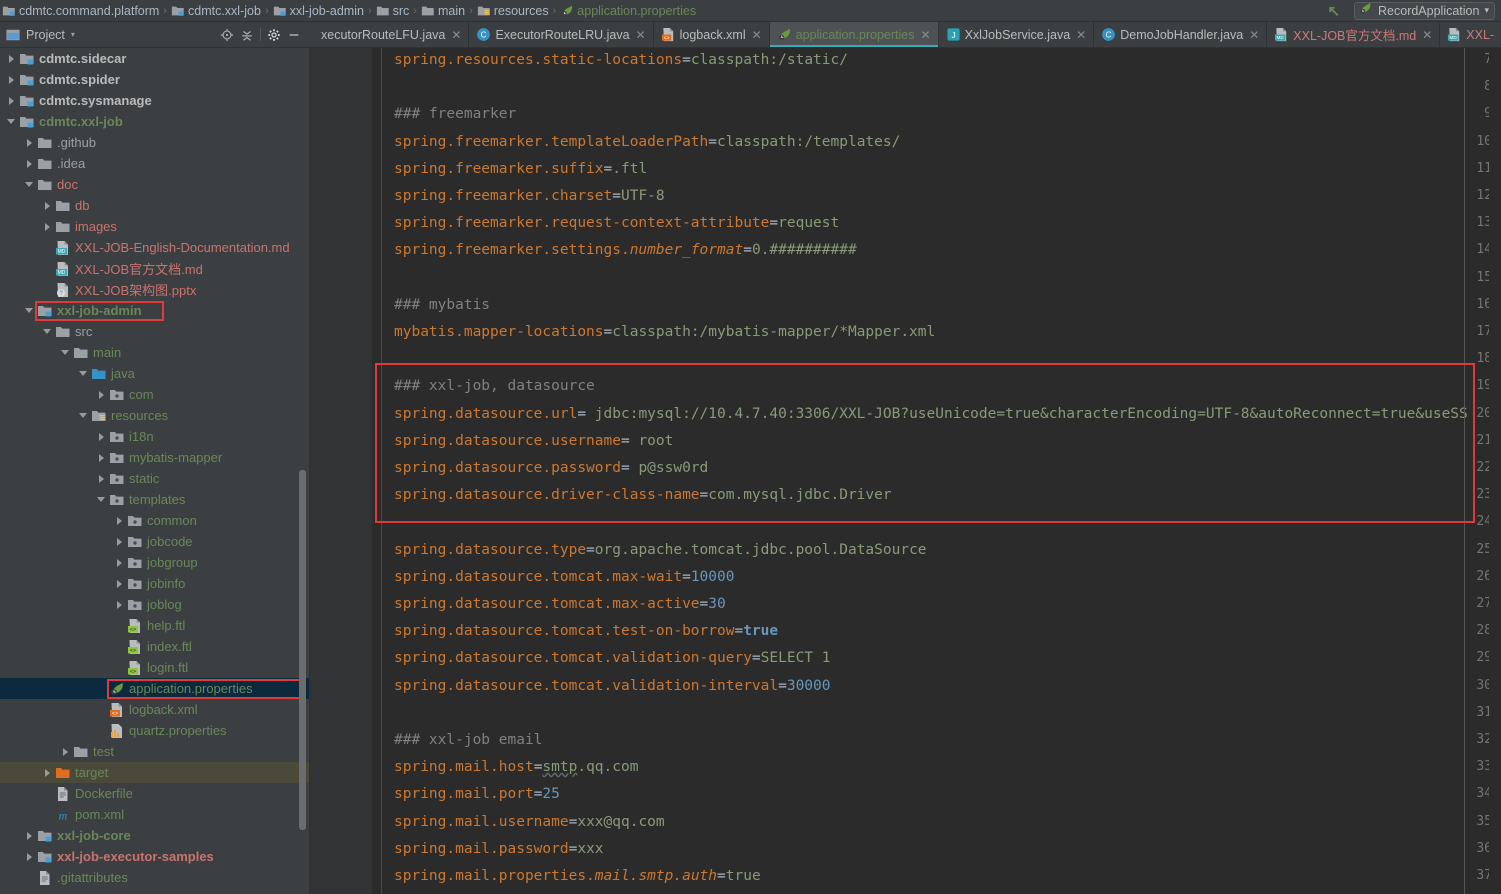 The height and width of the screenshot is (894, 1501). Describe the element at coordinates (274, 35) in the screenshot. I see `settings-gear-icon` at that location.